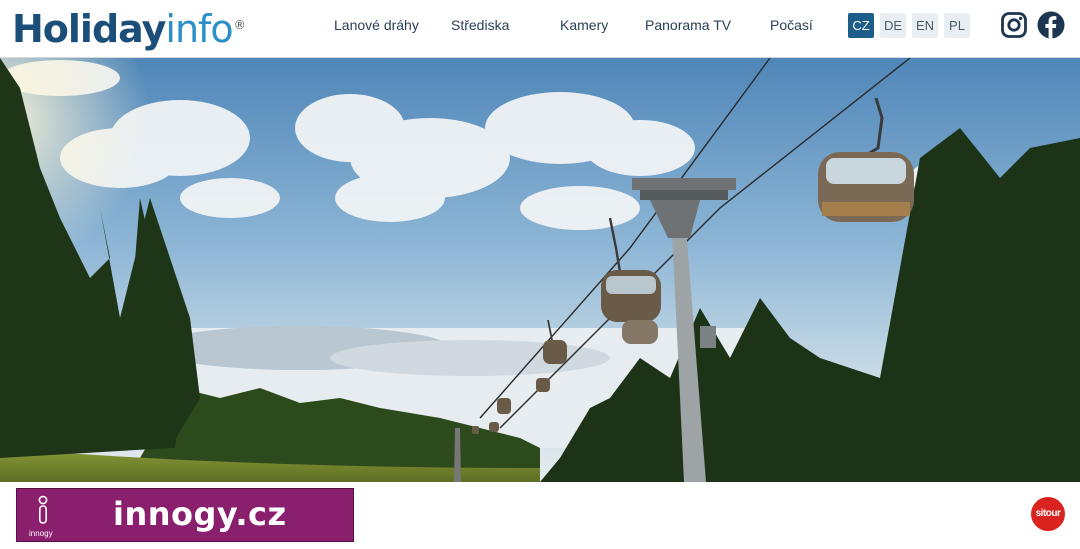 This screenshot has width=1080, height=549. Describe the element at coordinates (925, 25) in the screenshot. I see `lang-en-button: EN` at that location.